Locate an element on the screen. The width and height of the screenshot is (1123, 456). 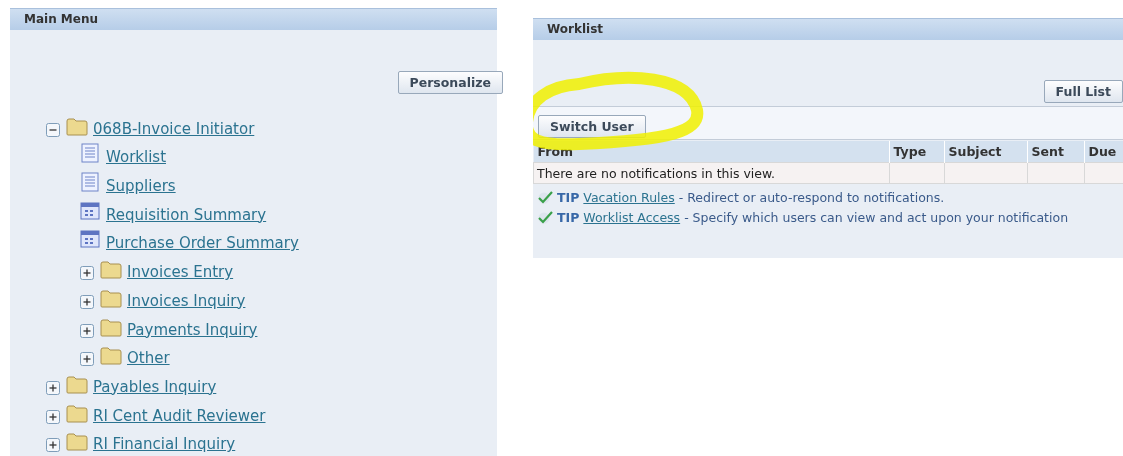
menu-link: Requisition Summary is located at coordinates (186, 214).